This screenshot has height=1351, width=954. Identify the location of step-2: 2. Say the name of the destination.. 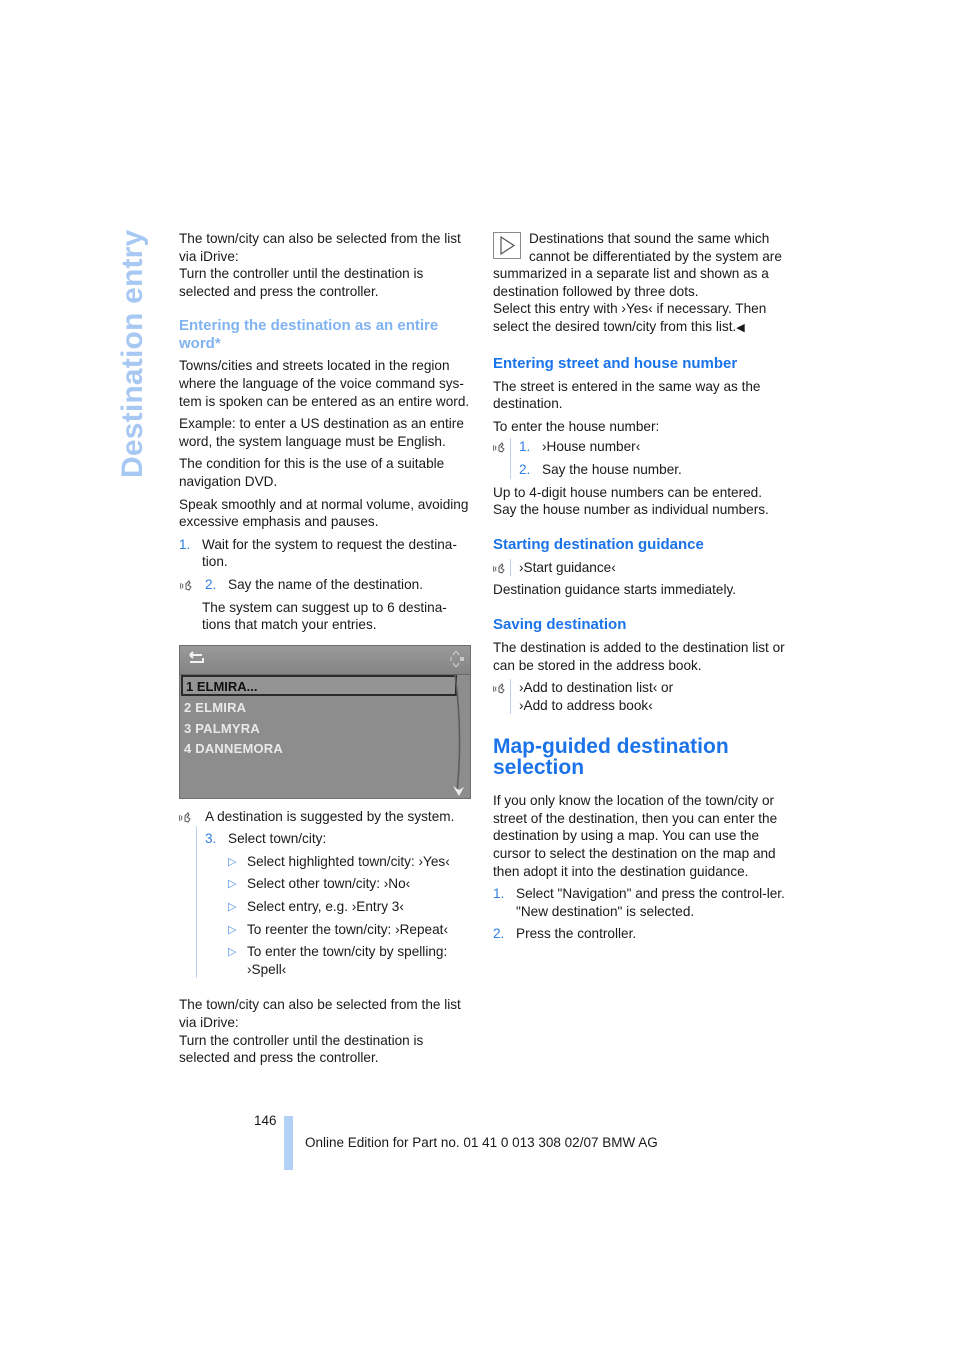
(338, 585).